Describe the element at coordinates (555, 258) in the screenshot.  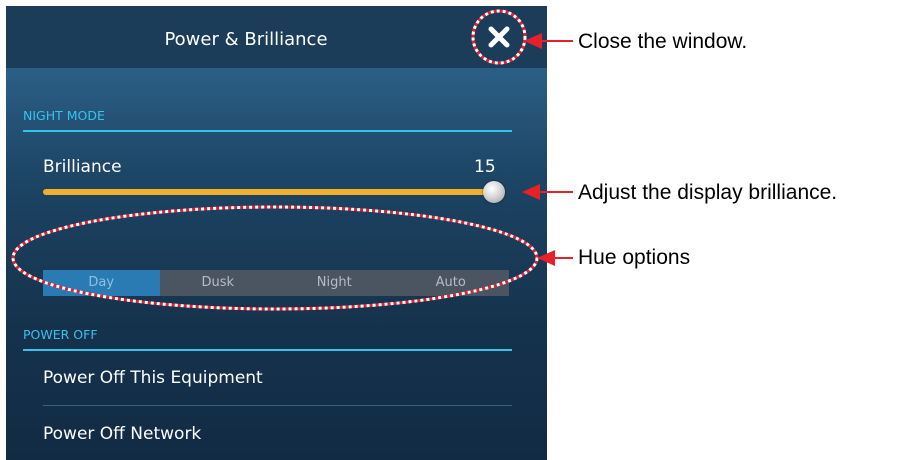
I see `hue-callout-arrow` at that location.